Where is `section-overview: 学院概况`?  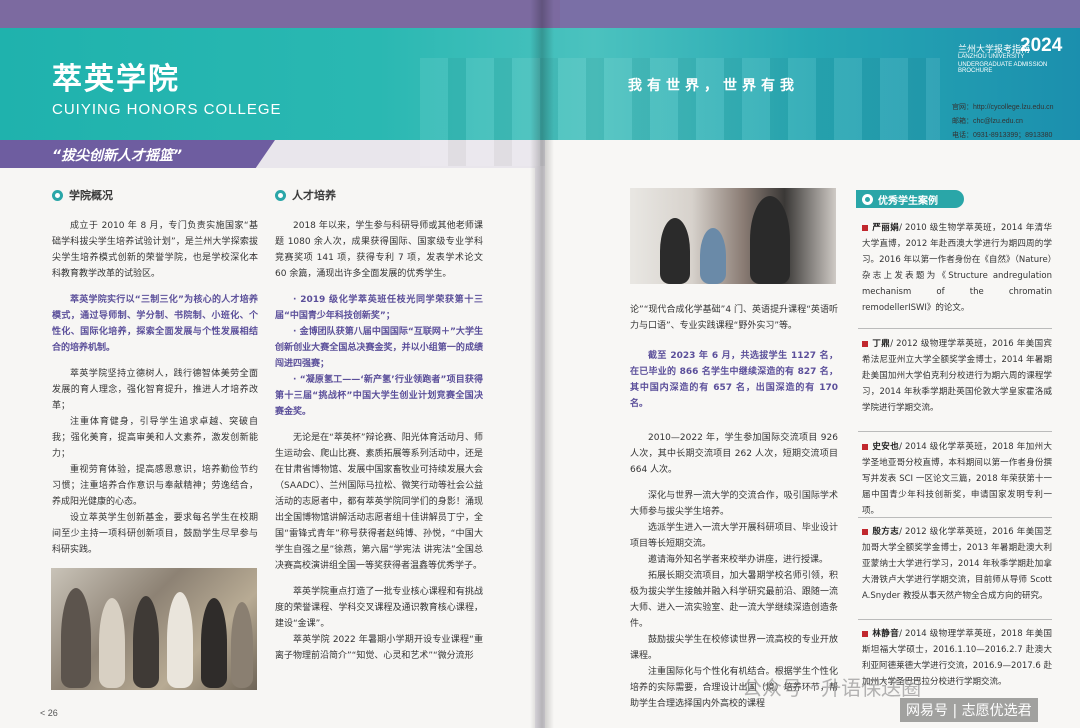 section-overview: 学院概况 is located at coordinates (82, 195).